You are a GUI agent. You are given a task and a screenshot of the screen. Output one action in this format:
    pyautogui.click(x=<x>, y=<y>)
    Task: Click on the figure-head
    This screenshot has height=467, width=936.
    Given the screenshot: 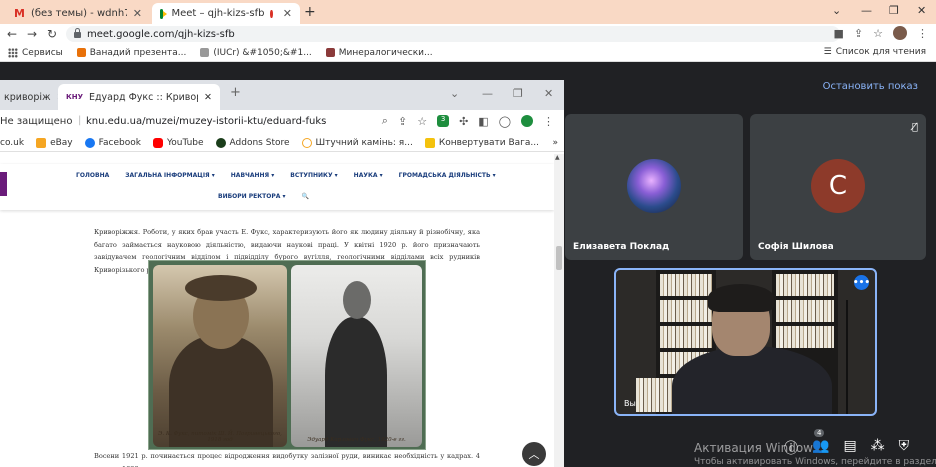 What is the action you would take?
    pyautogui.click(x=357, y=300)
    